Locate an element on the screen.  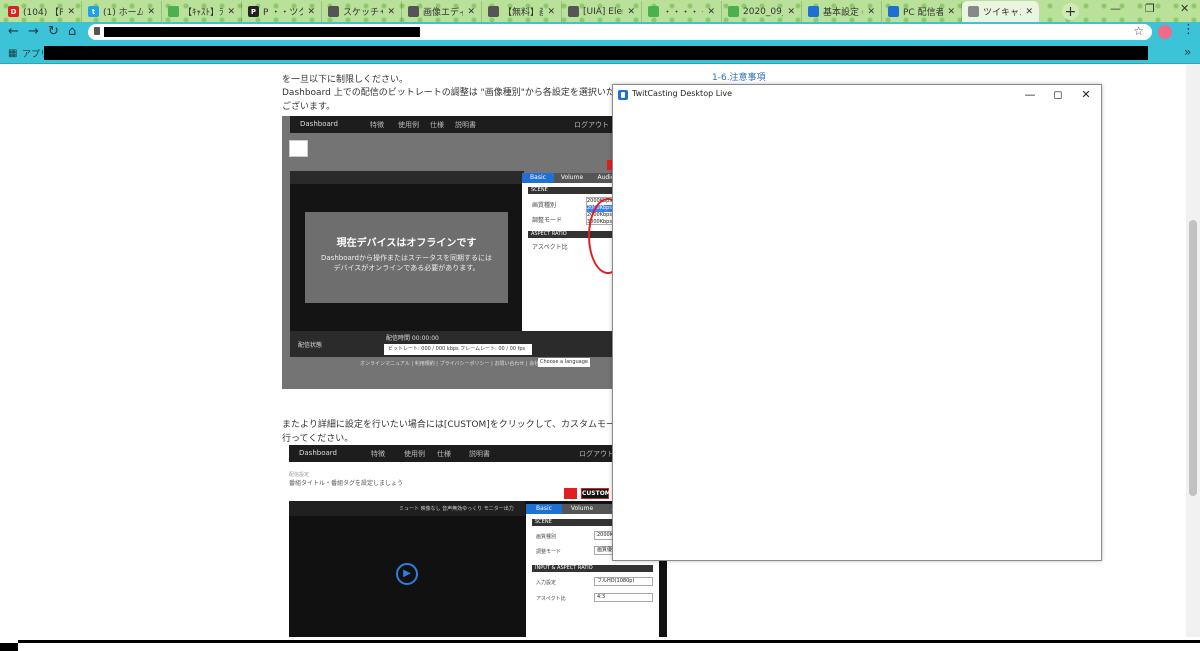
reload-icon: ↻ is located at coordinates (53, 32).